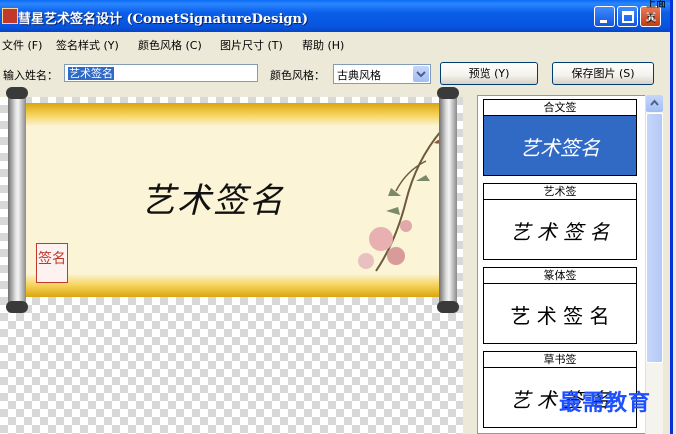 The height and width of the screenshot is (434, 676). I want to click on signature-preview-text: 艺术签名, so click(213, 201).